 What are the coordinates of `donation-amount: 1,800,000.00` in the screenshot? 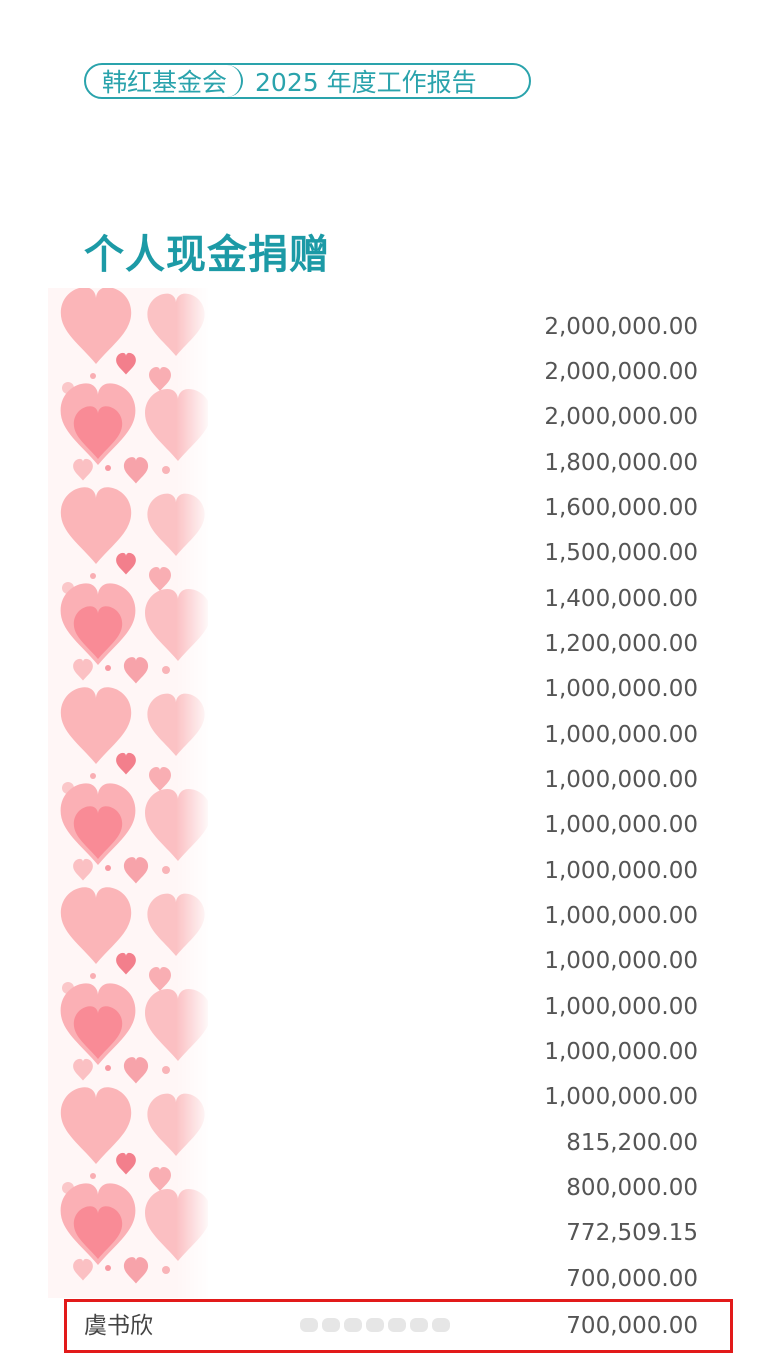 It's located at (621, 463).